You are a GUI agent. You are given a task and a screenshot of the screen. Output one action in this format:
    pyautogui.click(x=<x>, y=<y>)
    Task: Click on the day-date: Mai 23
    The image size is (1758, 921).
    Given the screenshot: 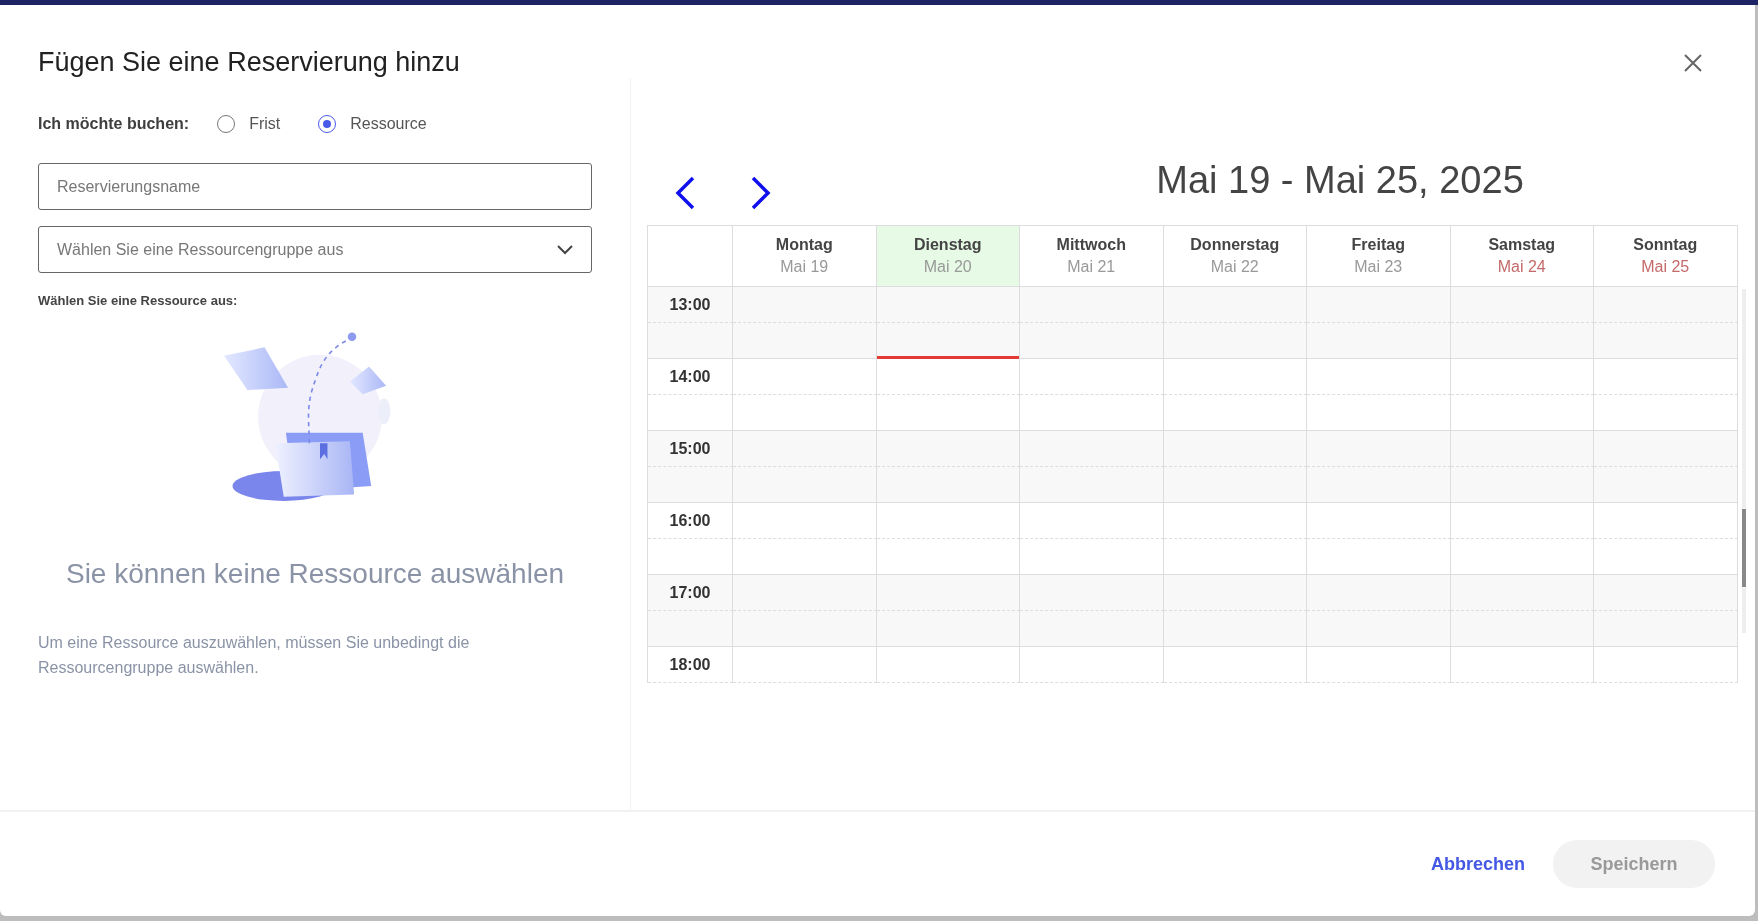 What is the action you would take?
    pyautogui.click(x=1378, y=267)
    